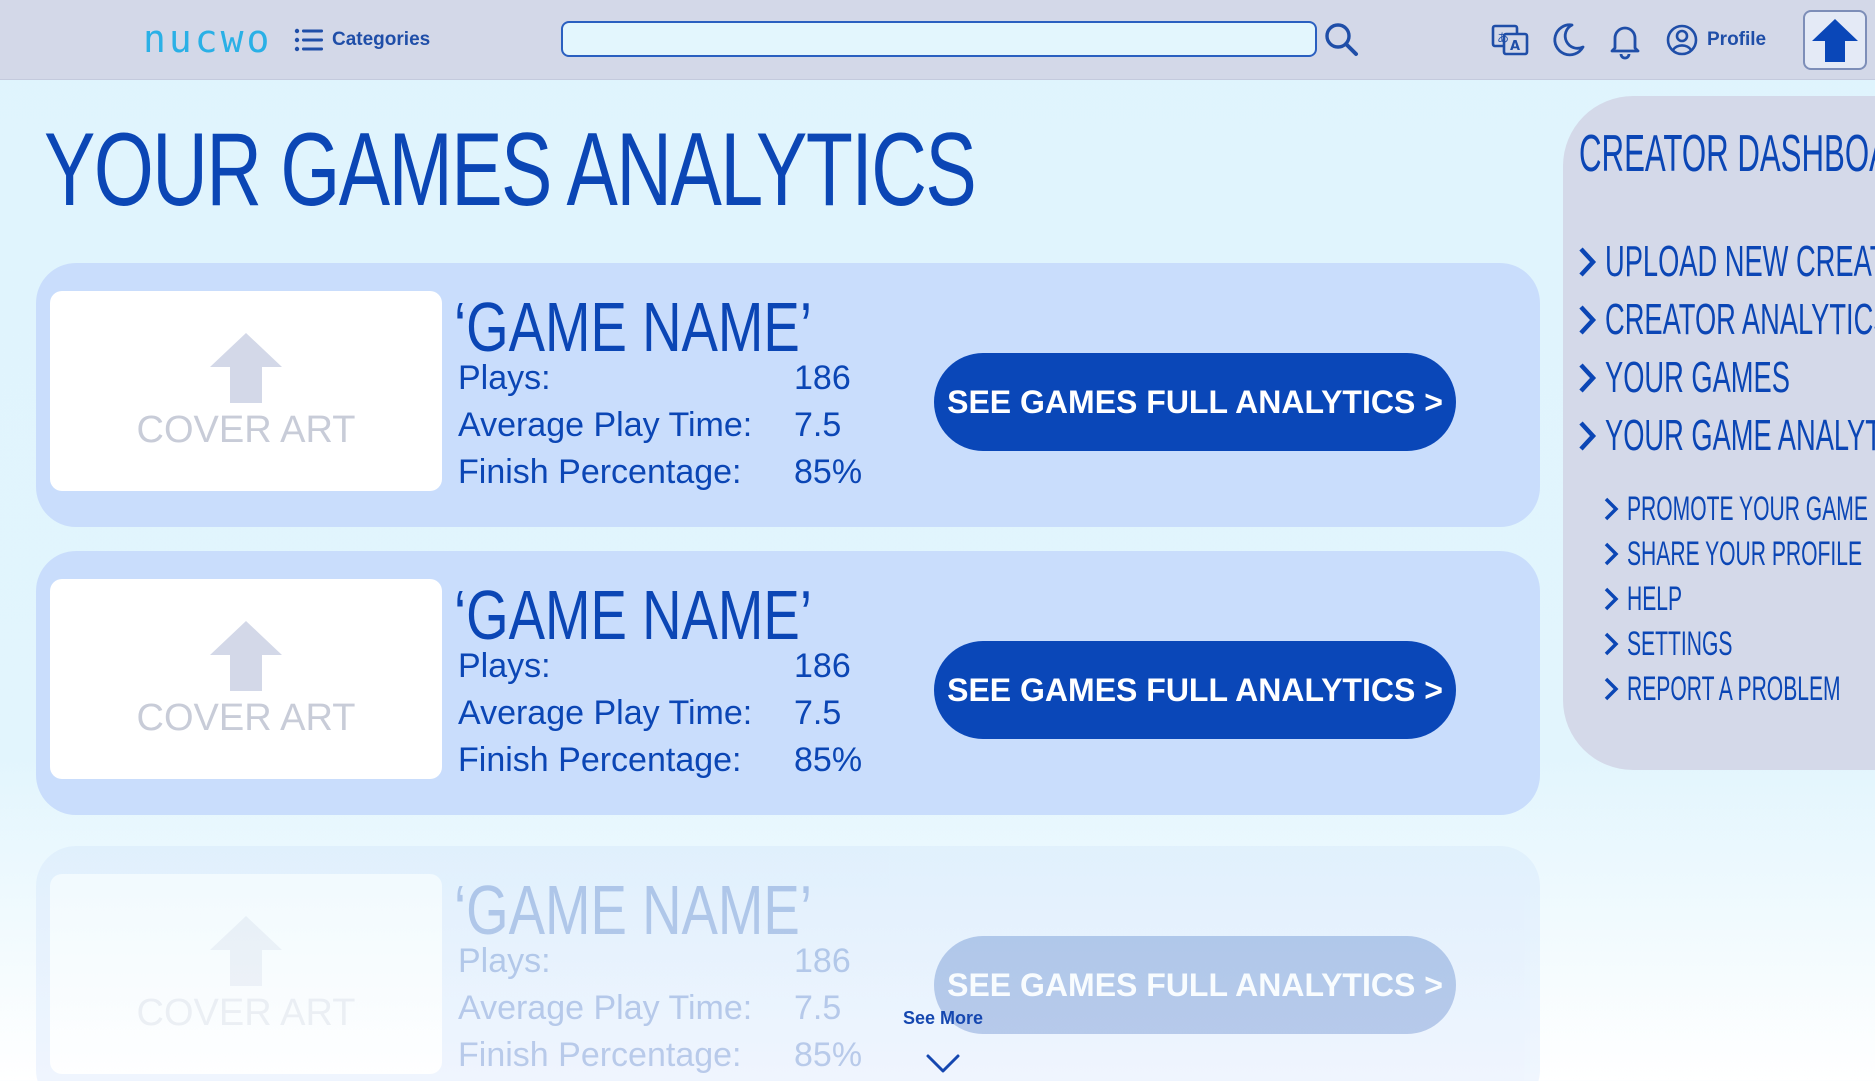 The height and width of the screenshot is (1081, 1875). I want to click on dashboard-item-help: HELP, so click(1659, 599).